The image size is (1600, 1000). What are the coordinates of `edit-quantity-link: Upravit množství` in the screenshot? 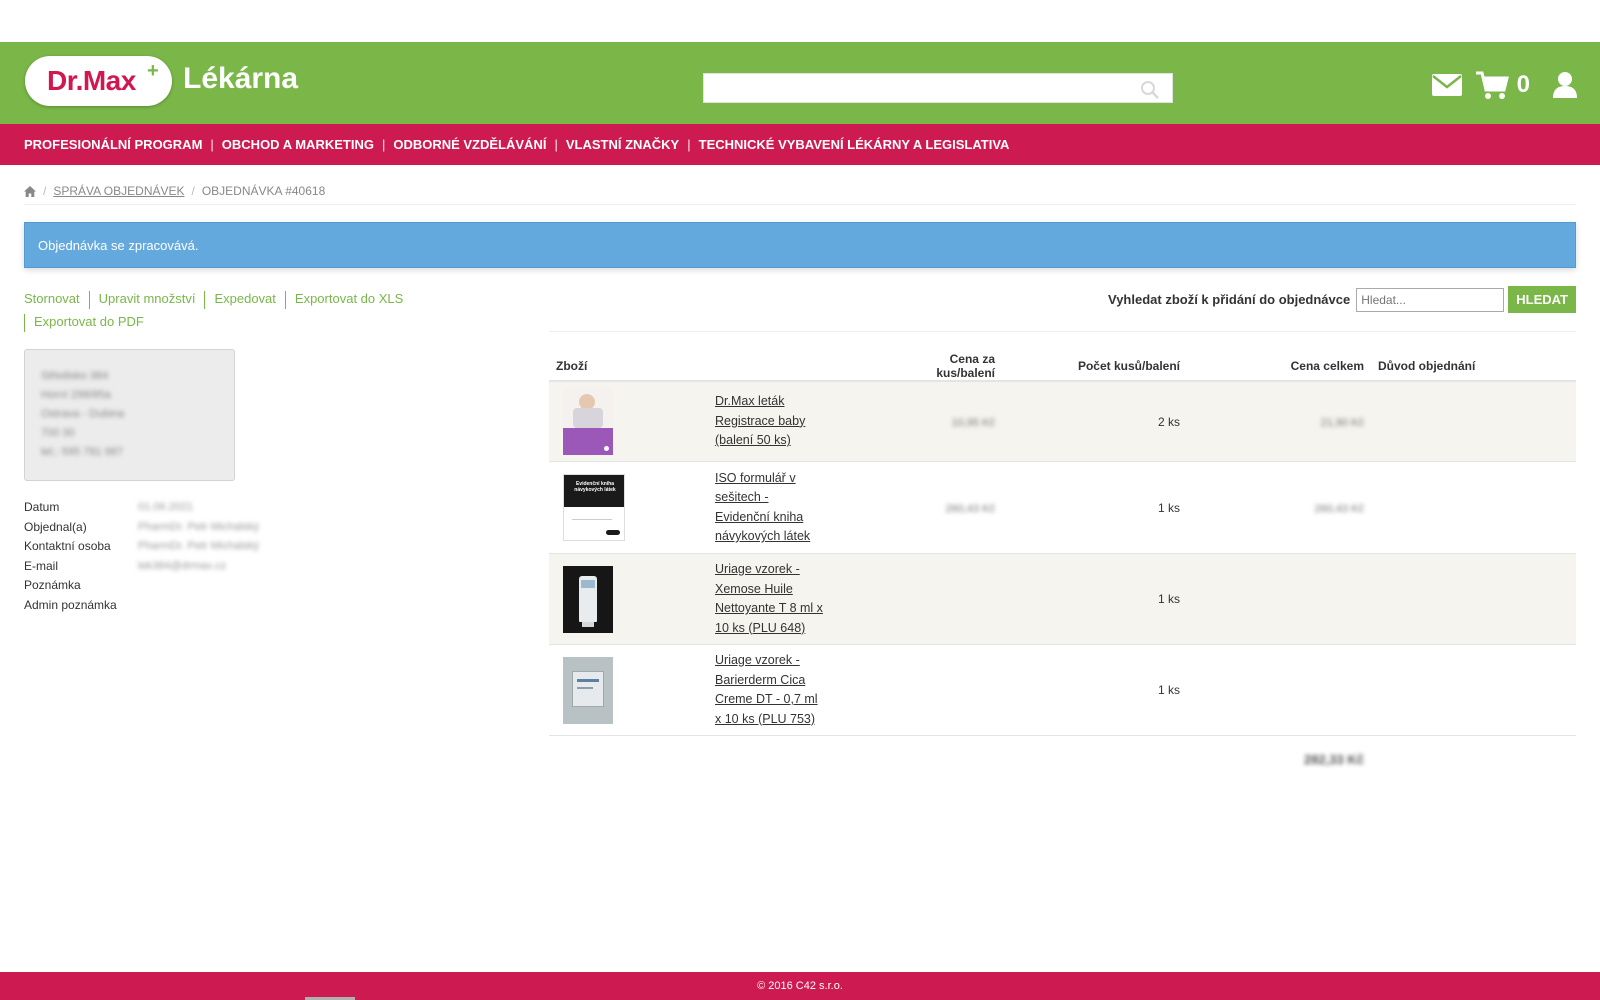 It's located at (147, 298).